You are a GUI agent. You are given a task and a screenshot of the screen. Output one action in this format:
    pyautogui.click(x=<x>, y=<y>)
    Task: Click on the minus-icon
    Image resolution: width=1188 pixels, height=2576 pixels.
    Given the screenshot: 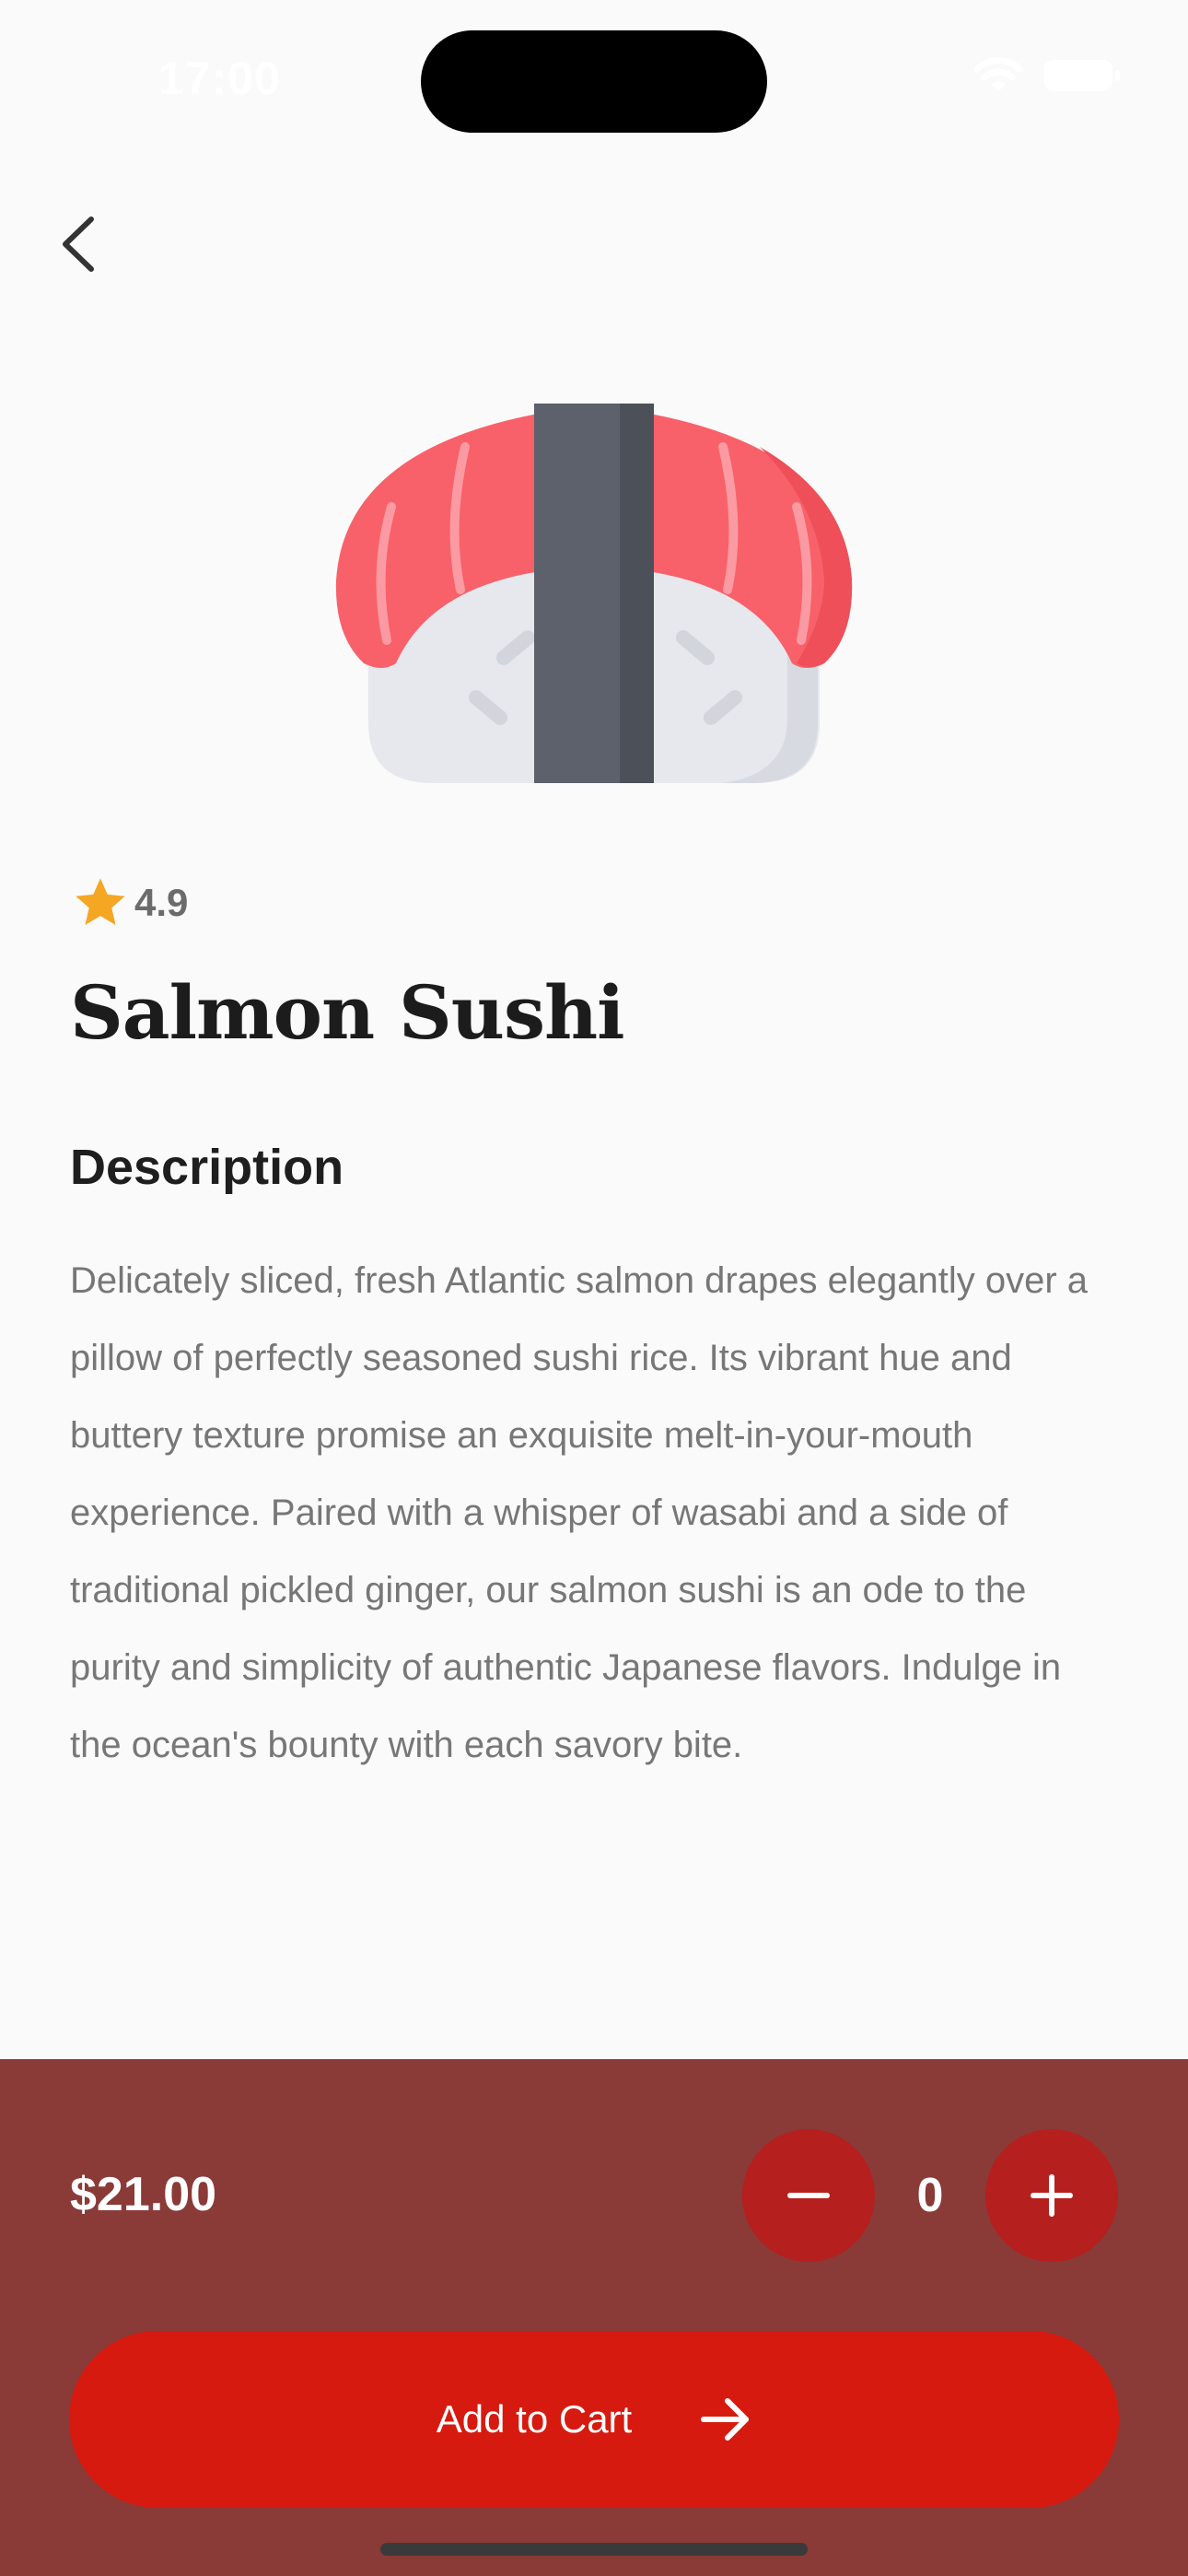 What is the action you would take?
    pyautogui.click(x=808, y=2195)
    